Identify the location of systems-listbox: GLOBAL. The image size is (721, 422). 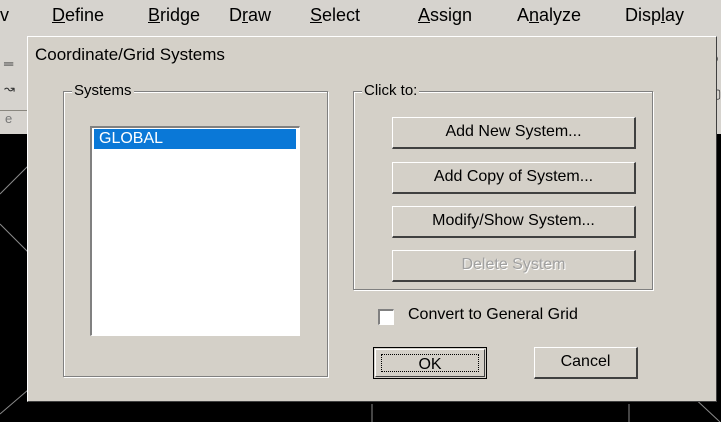
(195, 231).